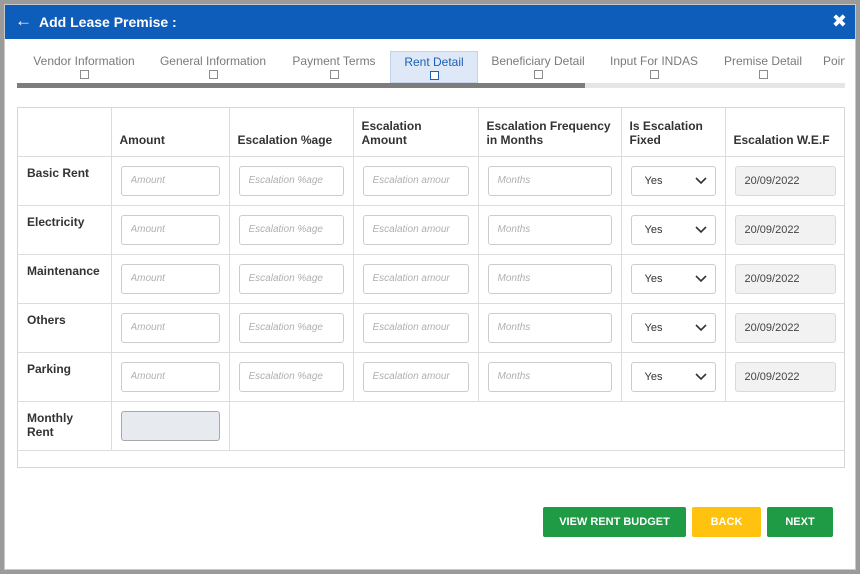  I want to click on column-header-escalation-age: Escalation %age, so click(291, 132).